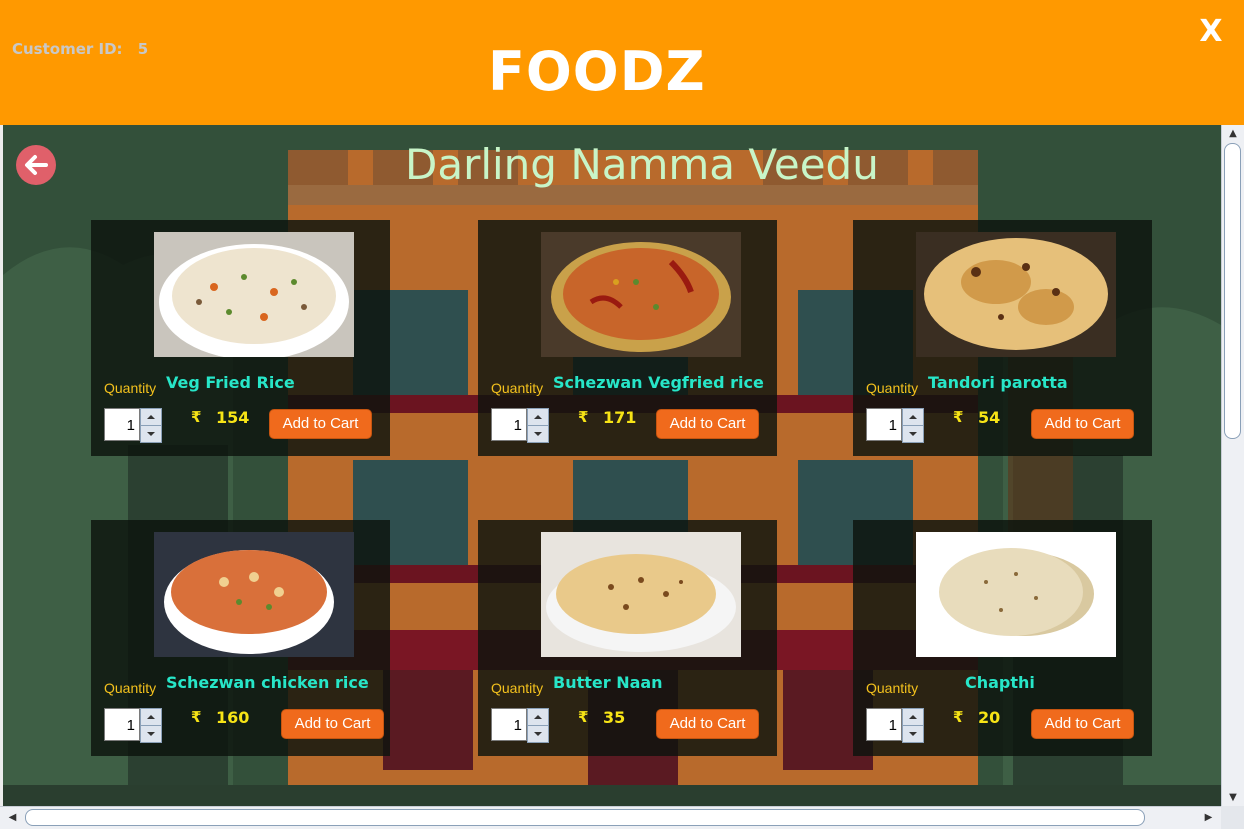  Describe the element at coordinates (642, 164) in the screenshot. I see `restaurant-name: Darling Namma Veedu` at that location.